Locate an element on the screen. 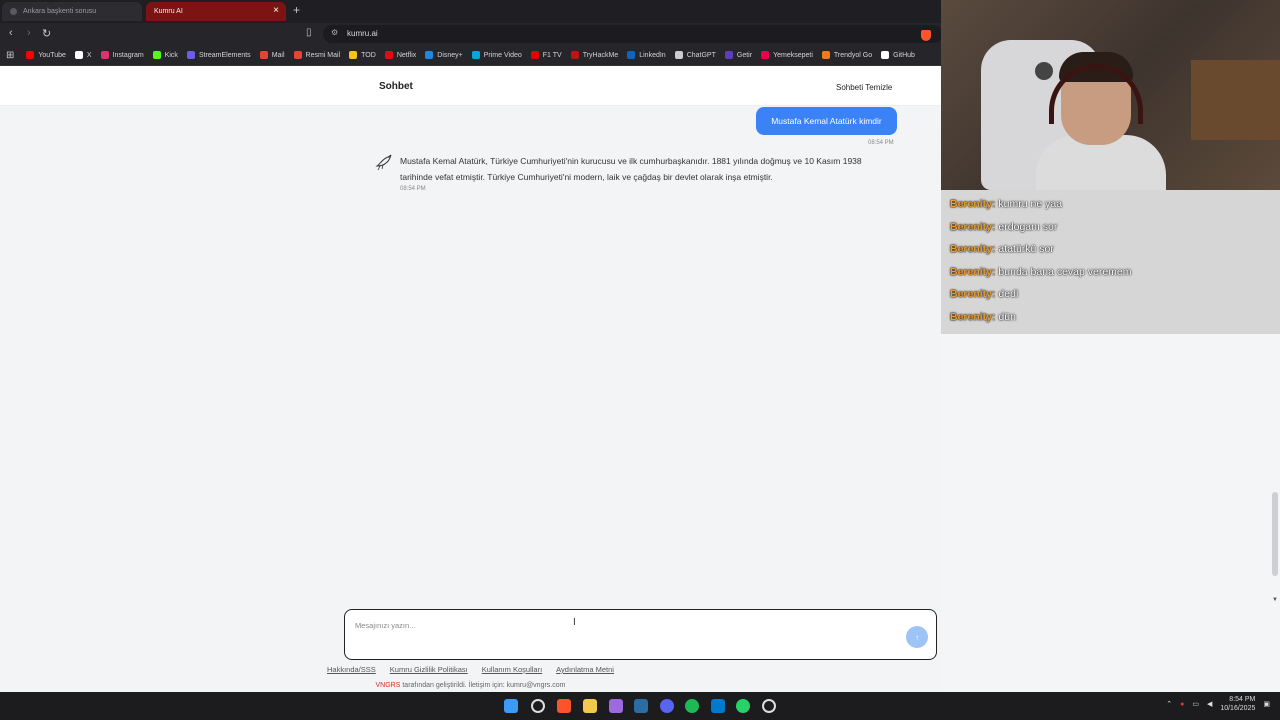  bookmark-item: Netflix is located at coordinates (400, 55).